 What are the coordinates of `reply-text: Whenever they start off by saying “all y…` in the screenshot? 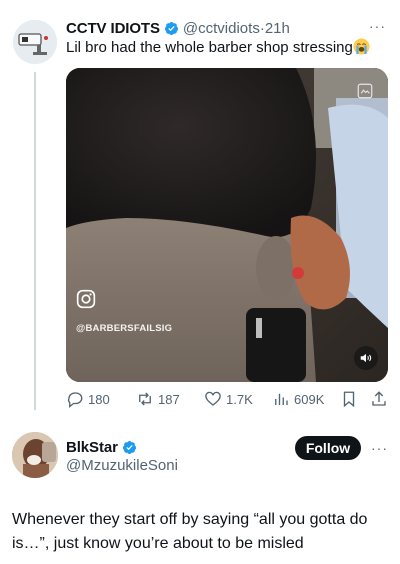 It's located at (190, 531).